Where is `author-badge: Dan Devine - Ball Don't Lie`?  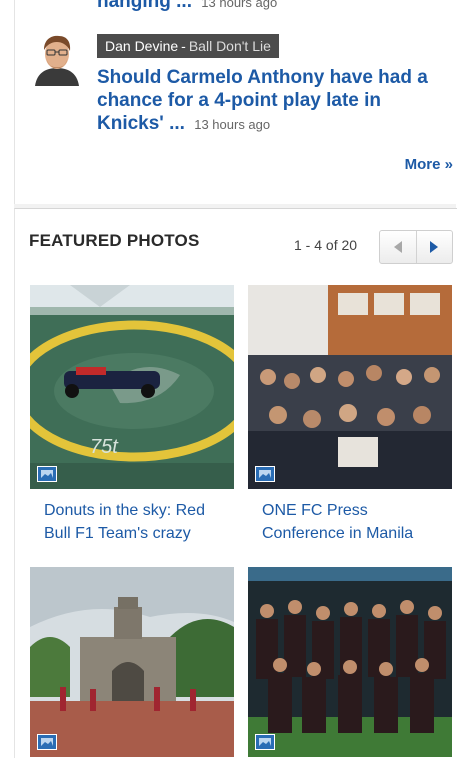 author-badge: Dan Devine - Ball Don't Lie is located at coordinates (188, 46).